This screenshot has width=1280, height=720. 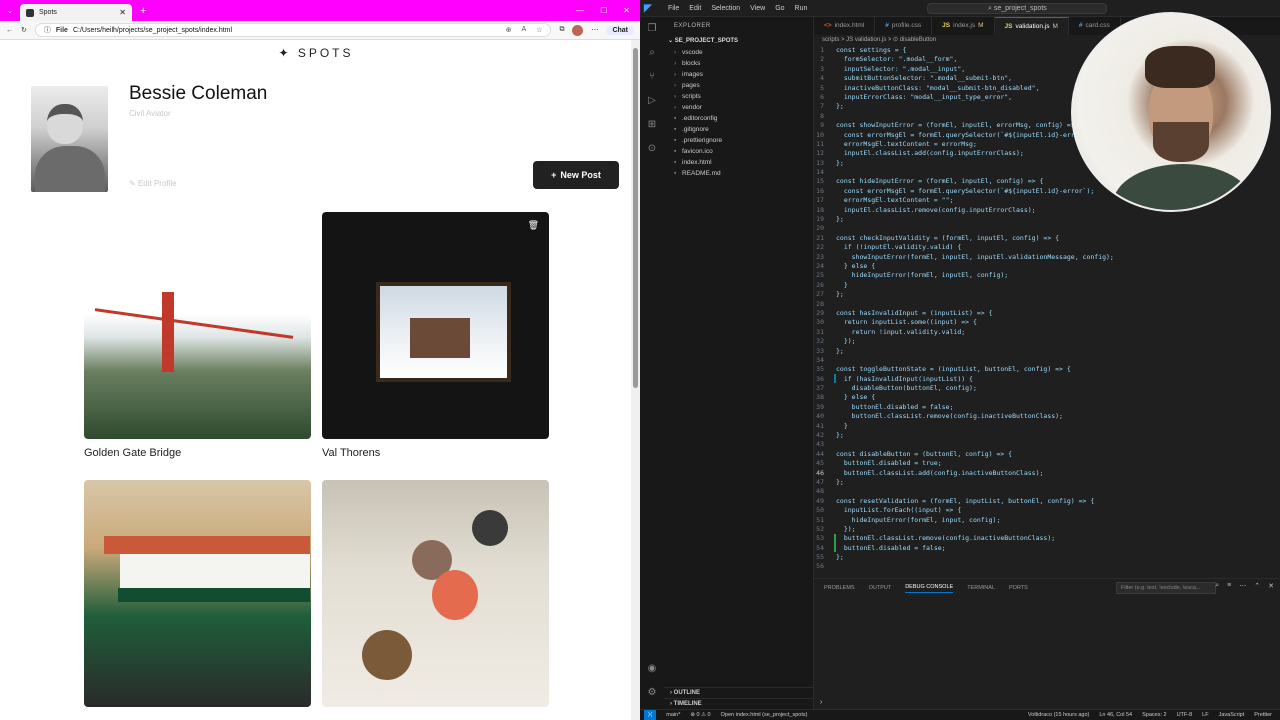 I want to click on outline-section: › OUTLINE, so click(x=739, y=692).